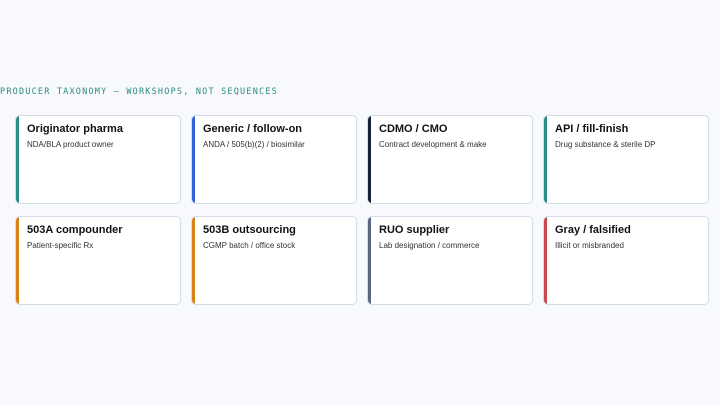 This screenshot has height=405, width=720. I want to click on card-title: CDMO / CMO, so click(413, 129).